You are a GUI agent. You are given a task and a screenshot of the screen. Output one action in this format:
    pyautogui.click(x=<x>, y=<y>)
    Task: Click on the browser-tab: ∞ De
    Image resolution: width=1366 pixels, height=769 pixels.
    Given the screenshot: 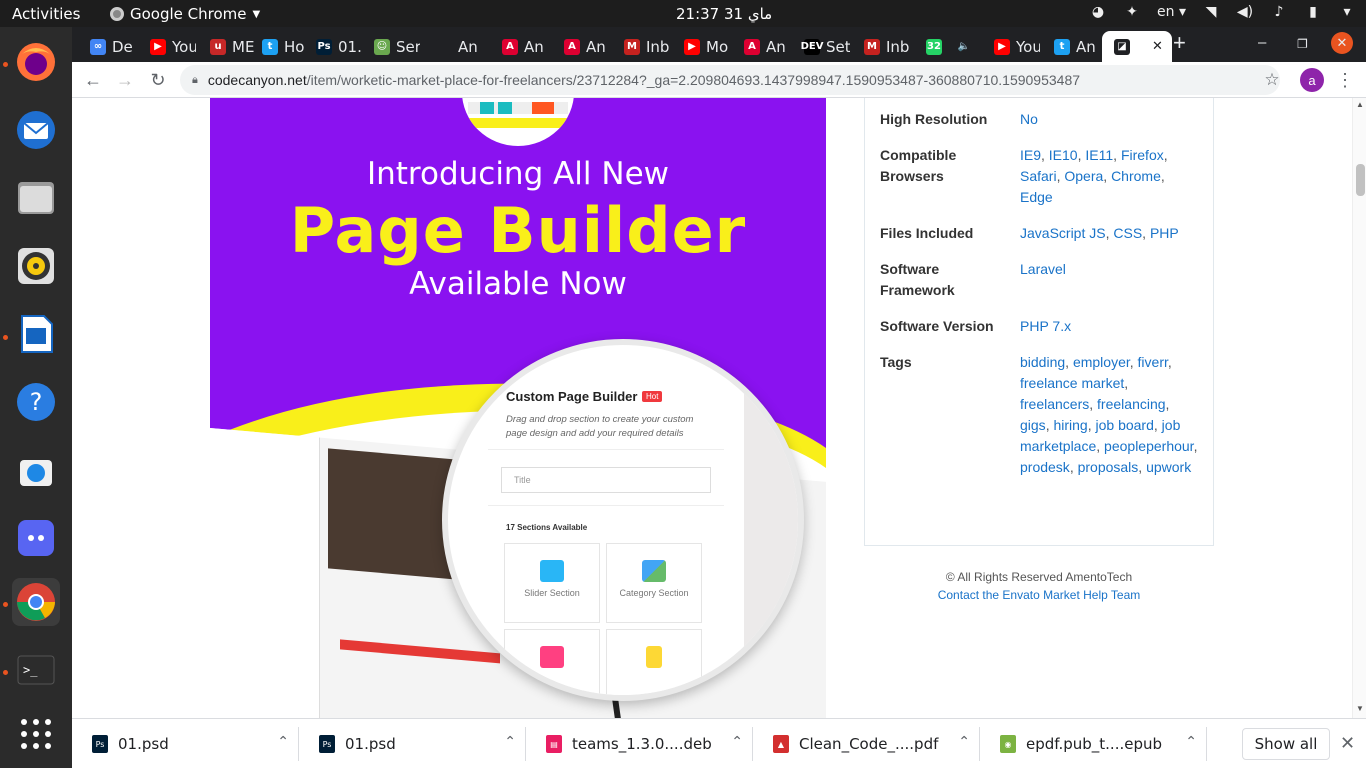 What is the action you would take?
    pyautogui.click(x=107, y=46)
    